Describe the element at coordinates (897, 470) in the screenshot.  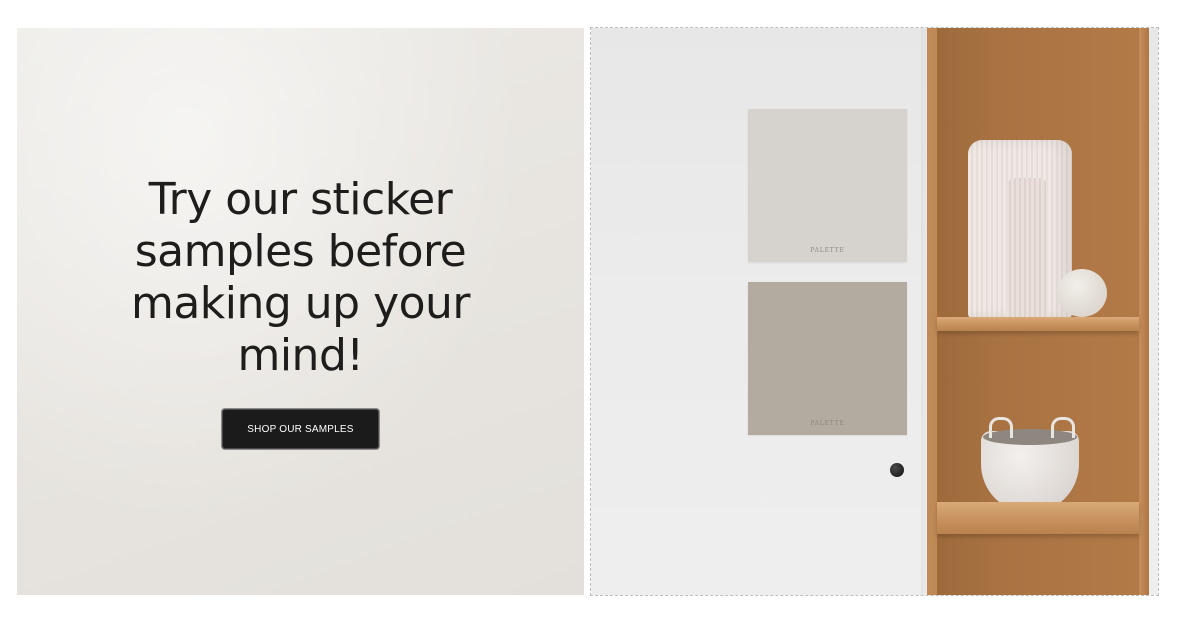
I see `cabinet-knob` at that location.